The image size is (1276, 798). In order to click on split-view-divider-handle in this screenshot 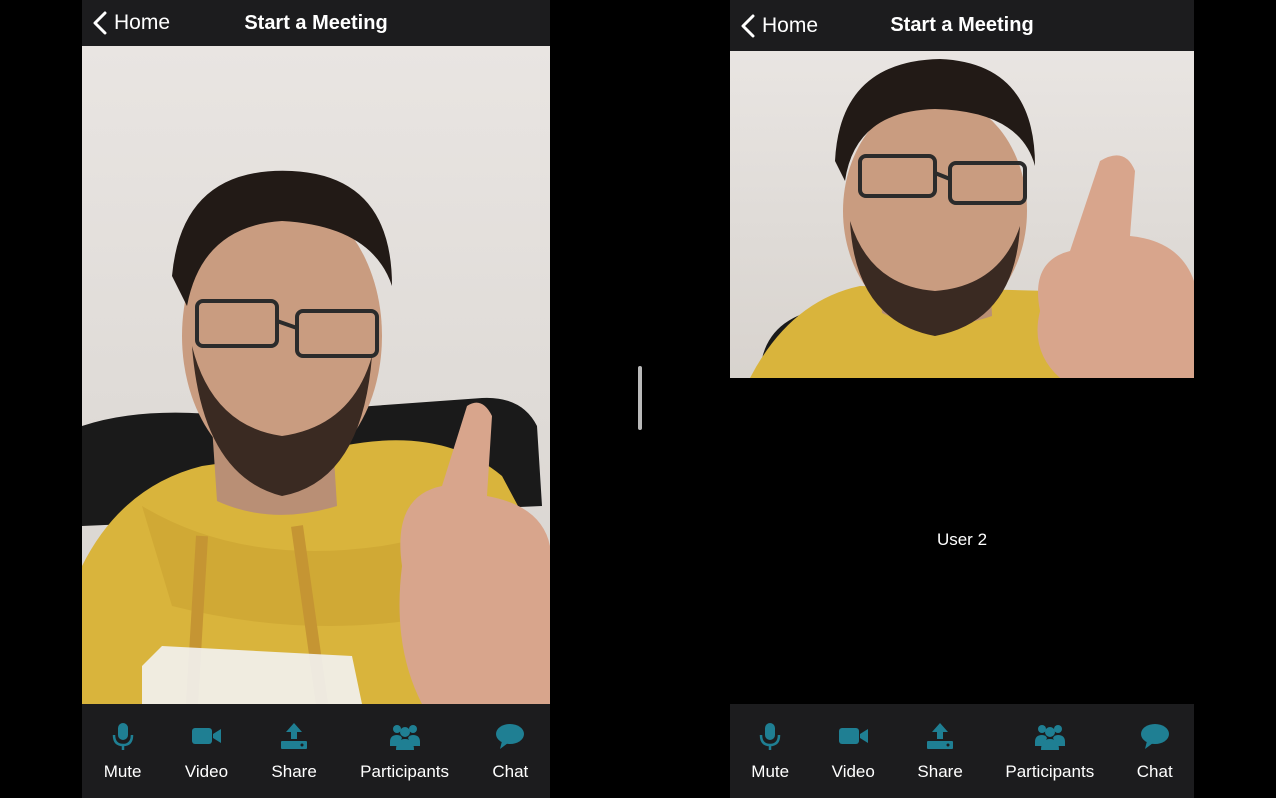, I will do `click(640, 398)`.